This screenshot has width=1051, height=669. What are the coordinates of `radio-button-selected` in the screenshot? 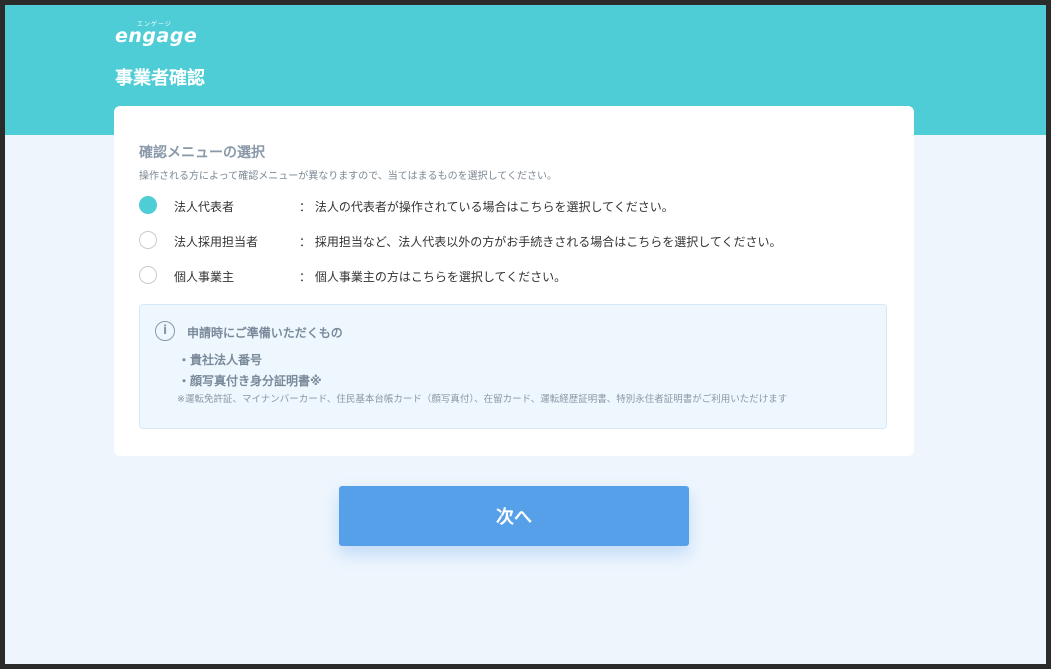 It's located at (148, 205).